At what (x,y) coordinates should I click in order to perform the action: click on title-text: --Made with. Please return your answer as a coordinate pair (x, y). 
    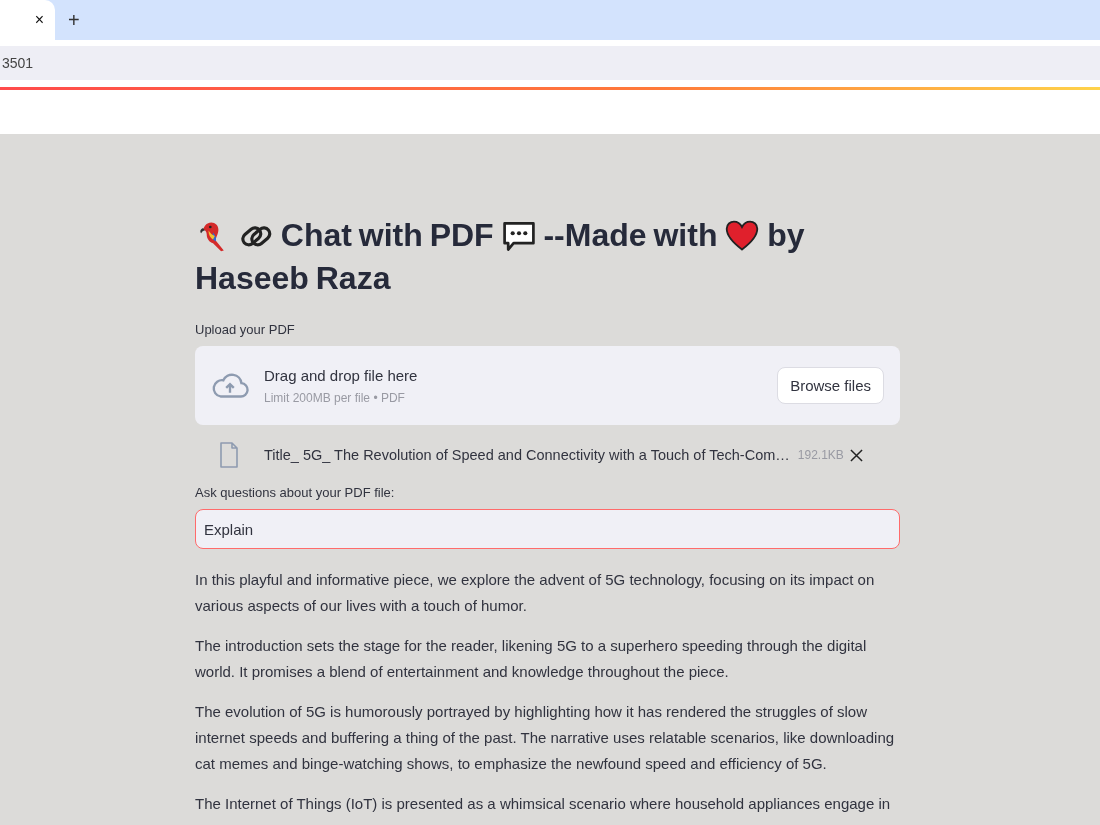
    Looking at the image, I should click on (630, 235).